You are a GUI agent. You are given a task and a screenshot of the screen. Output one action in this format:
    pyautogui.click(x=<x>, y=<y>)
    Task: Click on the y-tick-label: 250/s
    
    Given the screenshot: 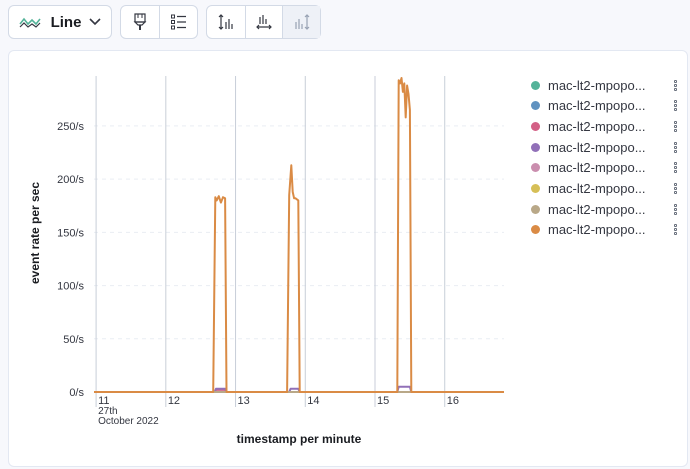 What is the action you would take?
    pyautogui.click(x=70, y=127)
    